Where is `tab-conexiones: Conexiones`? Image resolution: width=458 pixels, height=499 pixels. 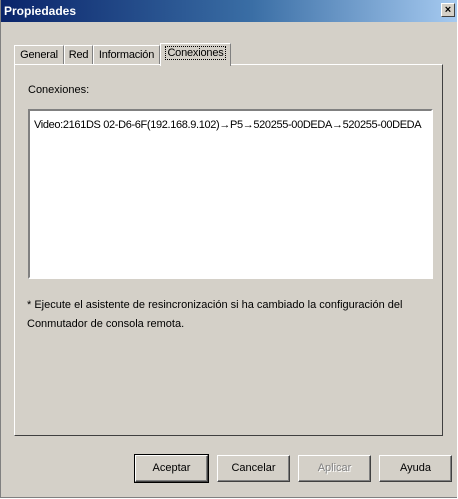
tab-conexiones: Conexiones is located at coordinates (195, 54).